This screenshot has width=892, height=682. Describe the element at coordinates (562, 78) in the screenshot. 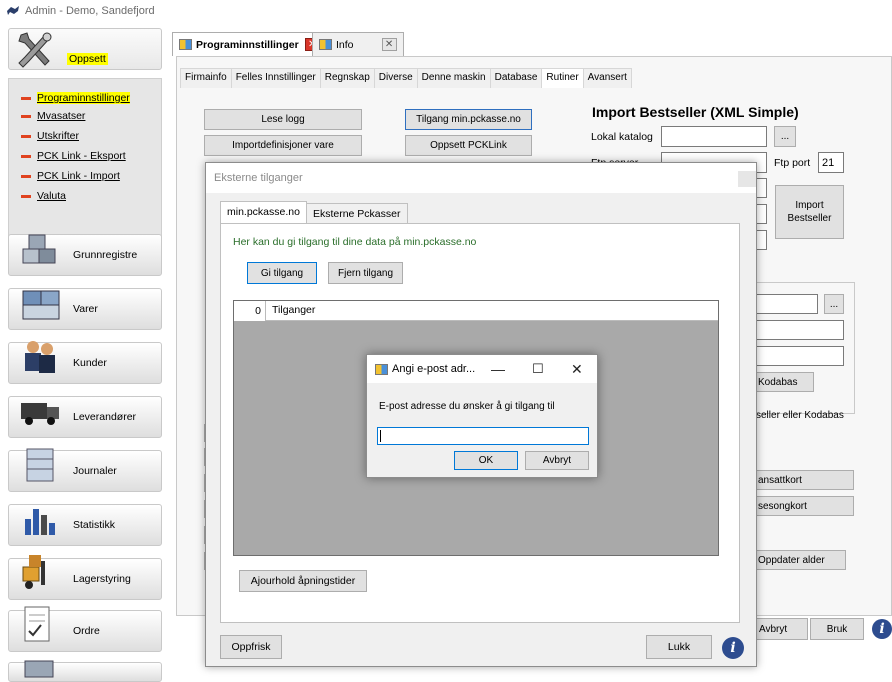

I see `subtab-rutiner: Rutiner` at that location.